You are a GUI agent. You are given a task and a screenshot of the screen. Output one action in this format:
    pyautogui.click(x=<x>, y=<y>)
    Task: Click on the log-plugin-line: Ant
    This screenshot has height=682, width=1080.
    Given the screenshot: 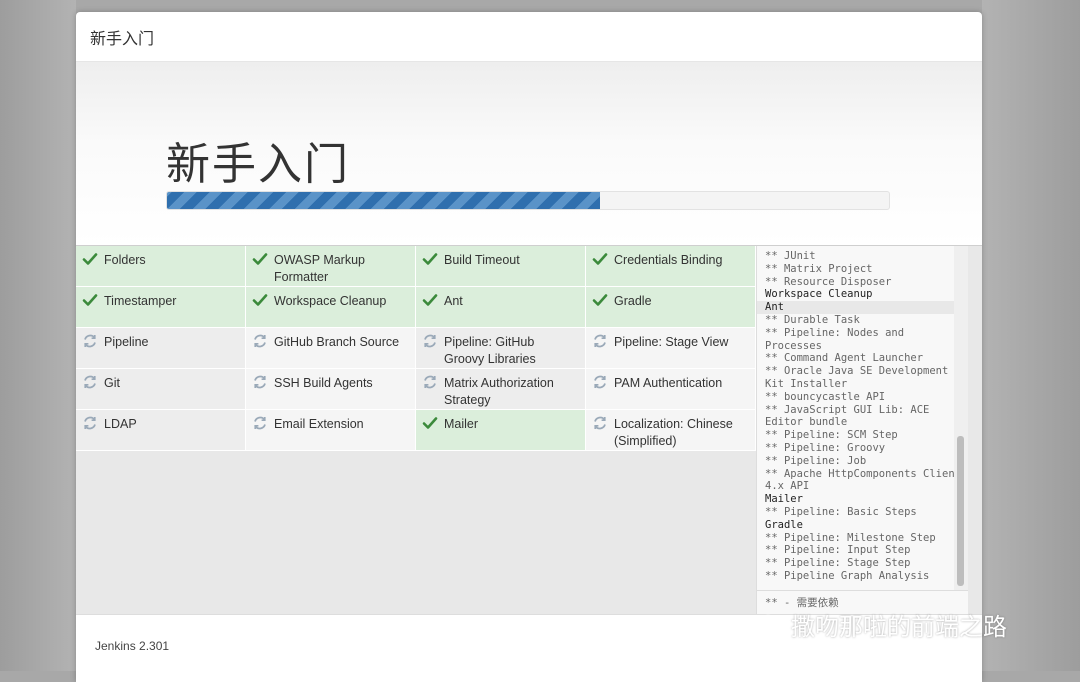 What is the action you would take?
    pyautogui.click(x=862, y=307)
    